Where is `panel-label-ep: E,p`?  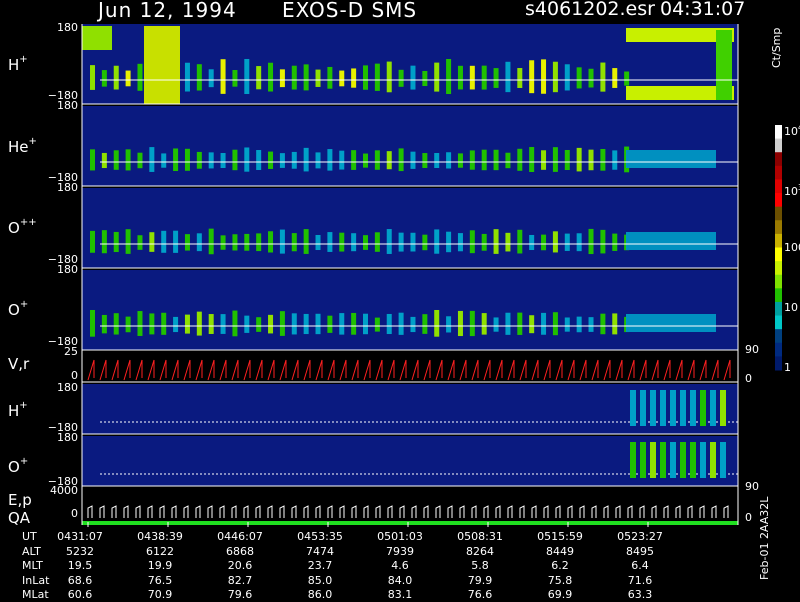
panel-label-ep: E,p is located at coordinates (20, 500).